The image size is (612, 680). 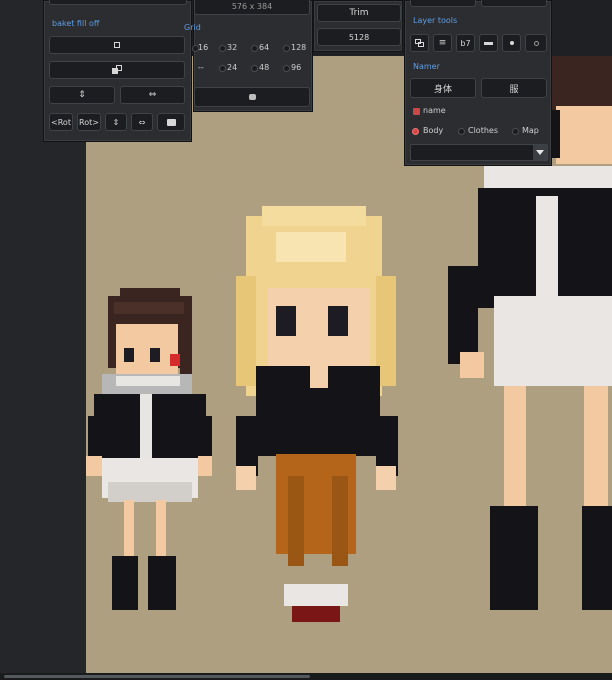 I want to click on thumb-icon, so click(x=171, y=122).